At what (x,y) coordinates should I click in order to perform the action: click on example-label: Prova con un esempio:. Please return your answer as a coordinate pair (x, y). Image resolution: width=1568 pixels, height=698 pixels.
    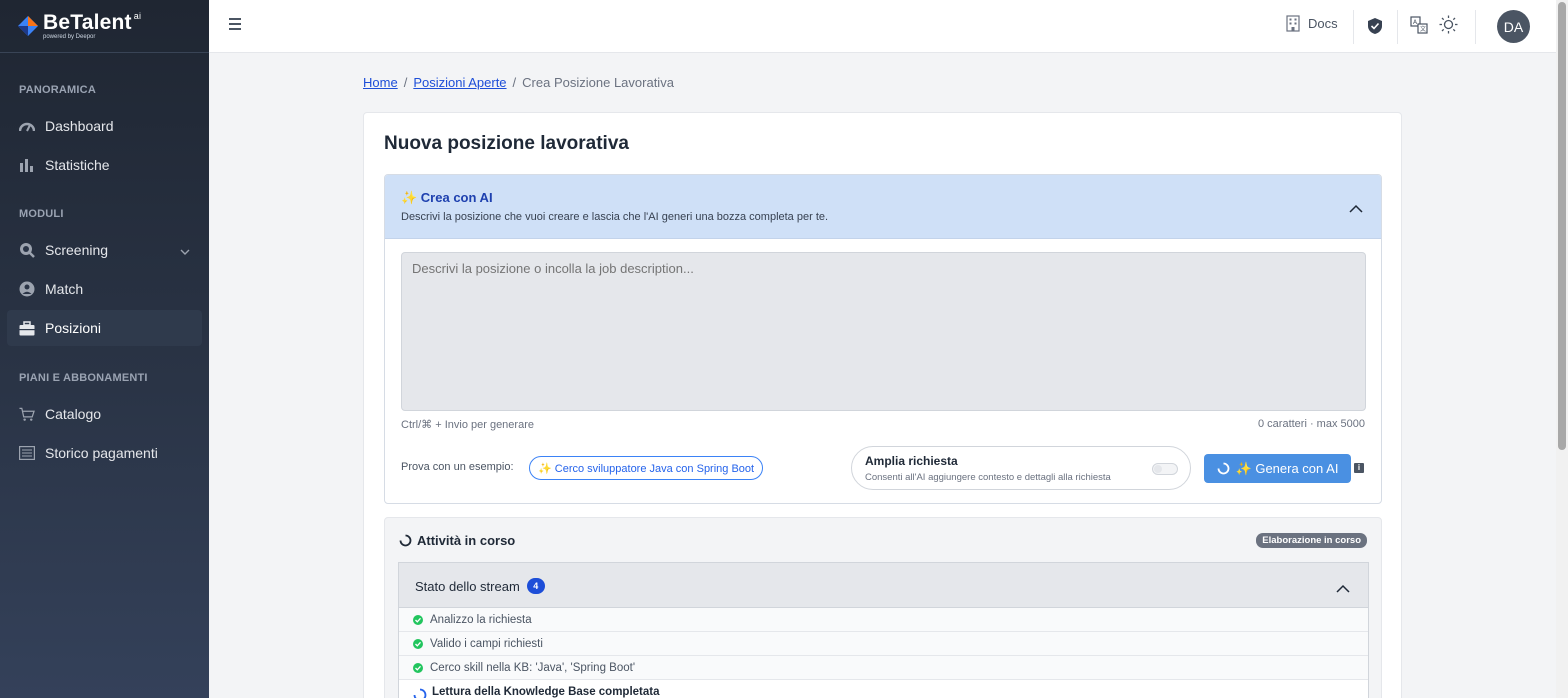
    Looking at the image, I should click on (457, 467).